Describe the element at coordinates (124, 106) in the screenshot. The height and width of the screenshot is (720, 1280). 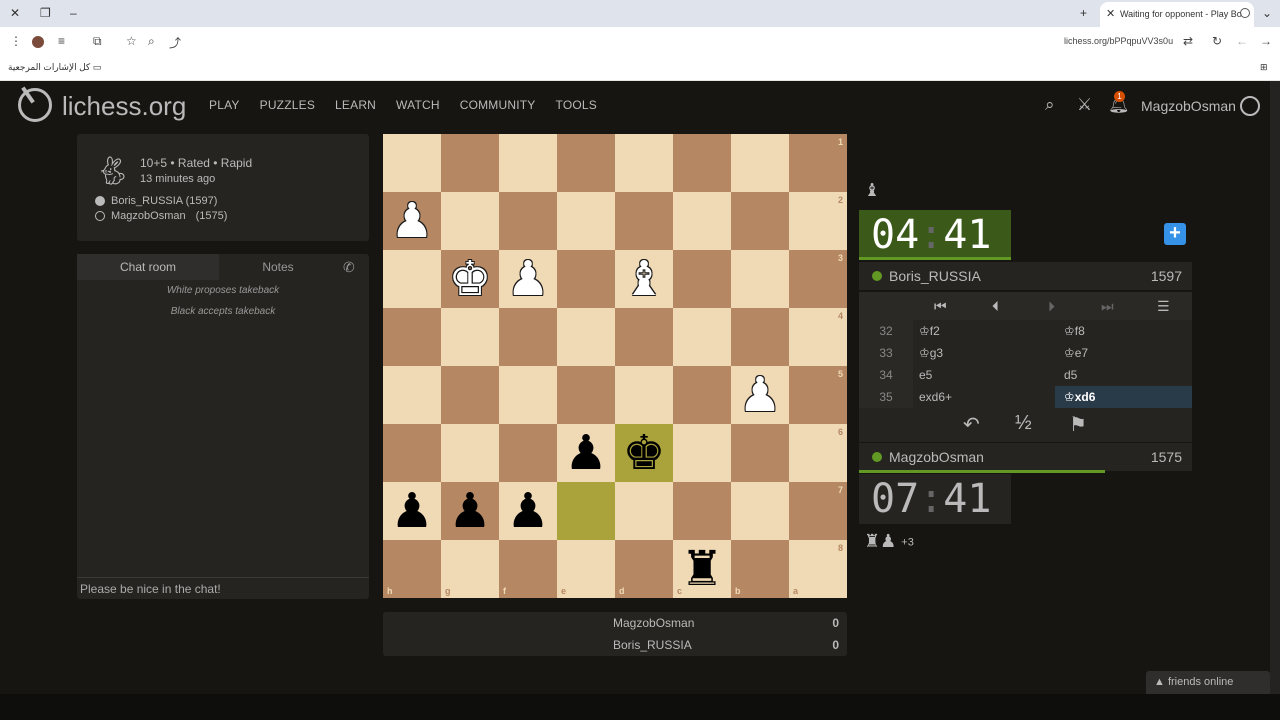
I see `site-logo: lichess.org` at that location.